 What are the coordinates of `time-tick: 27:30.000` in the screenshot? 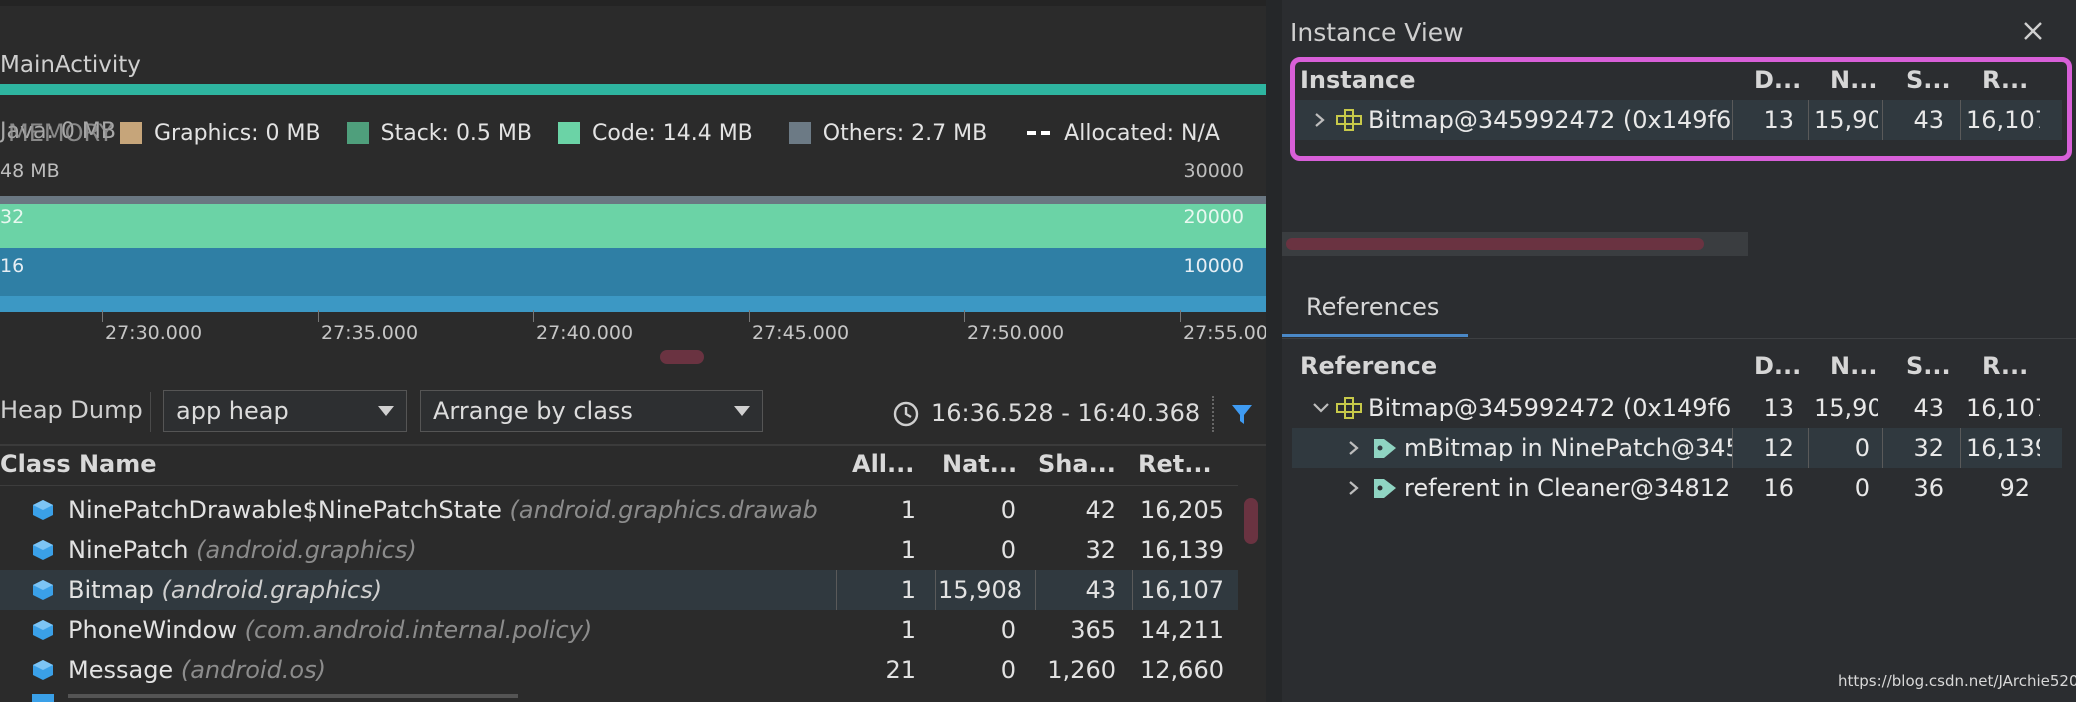 It's located at (154, 333).